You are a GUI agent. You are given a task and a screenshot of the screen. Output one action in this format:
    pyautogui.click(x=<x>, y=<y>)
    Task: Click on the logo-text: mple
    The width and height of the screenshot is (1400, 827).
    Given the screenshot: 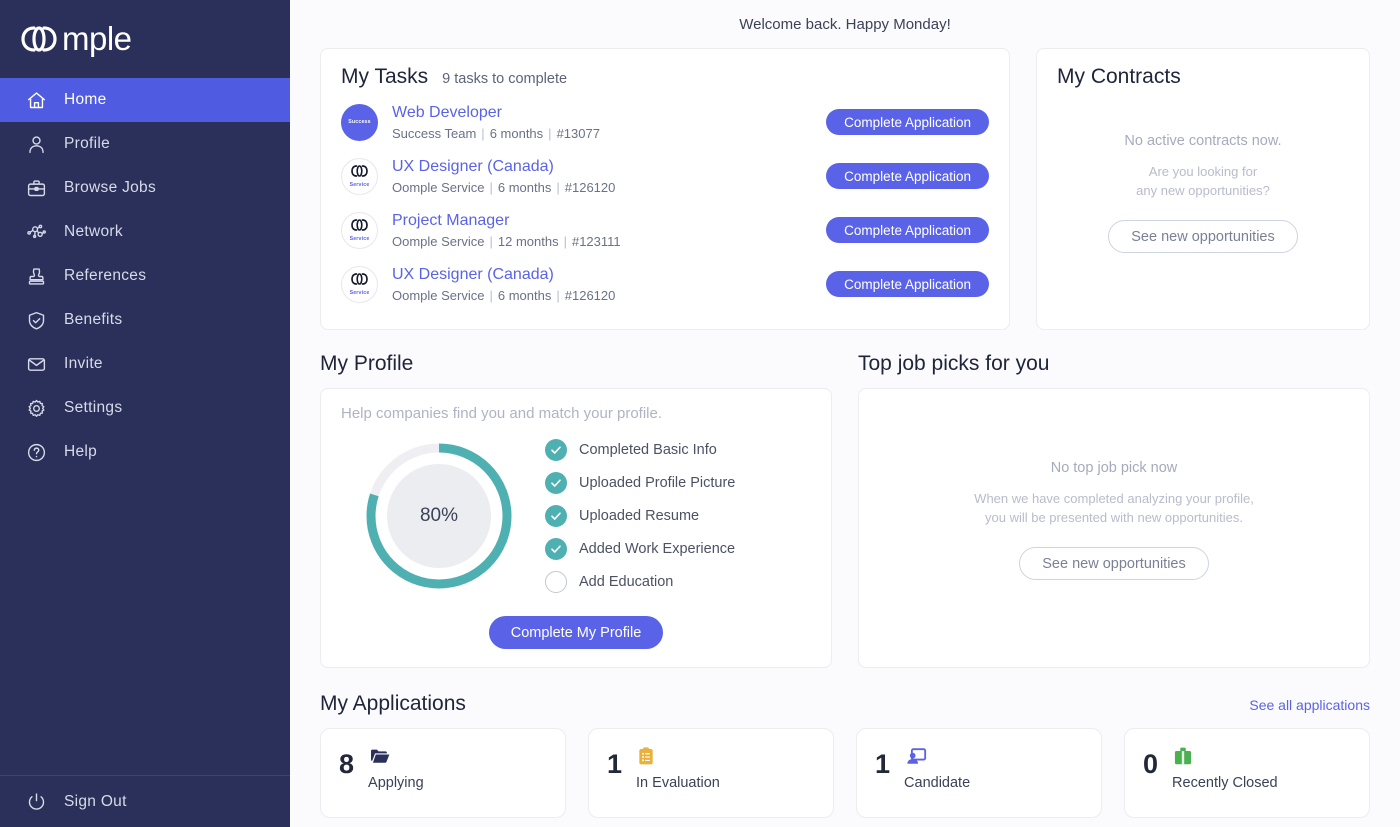 What is the action you would take?
    pyautogui.click(x=97, y=38)
    